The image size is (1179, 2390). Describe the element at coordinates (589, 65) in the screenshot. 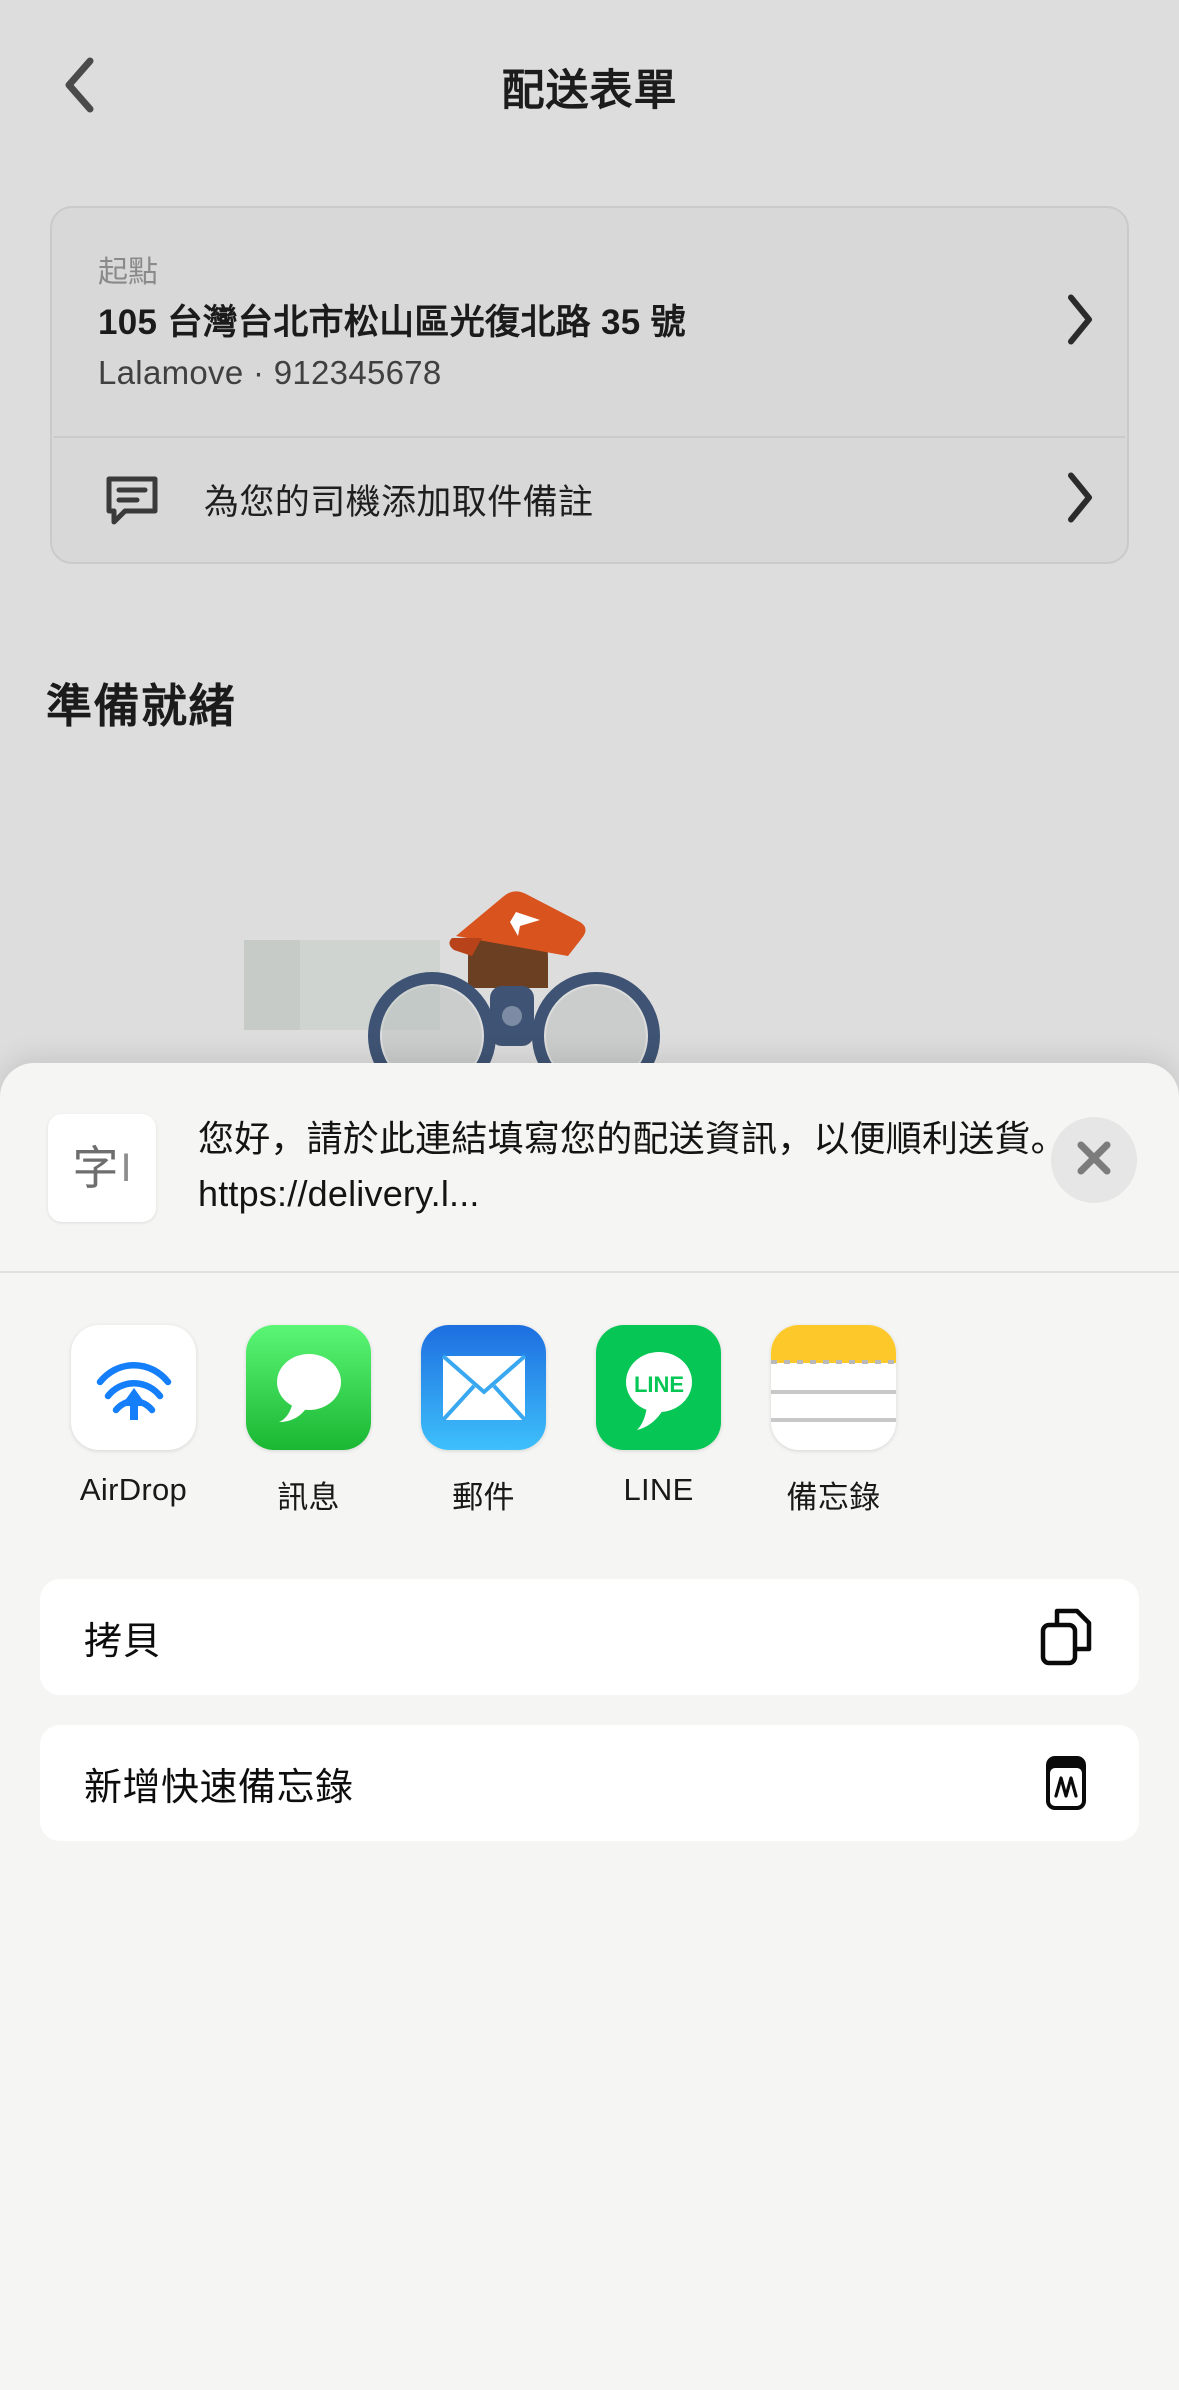

I see `navigation-bar: 配送表單` at that location.